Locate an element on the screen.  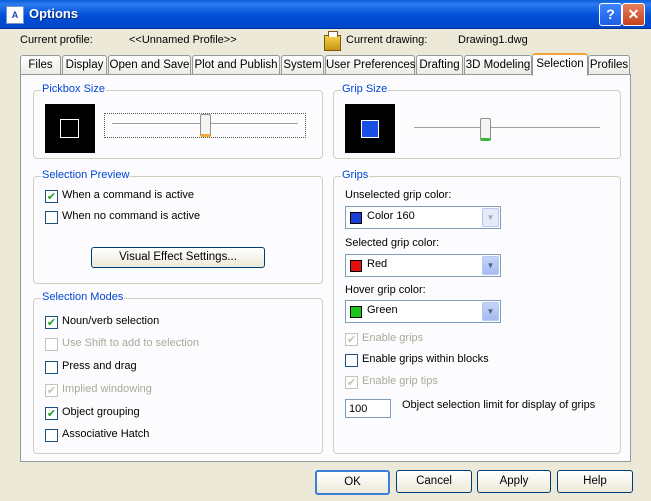
checkbox-label: Implied windowing is located at coordinates (107, 389).